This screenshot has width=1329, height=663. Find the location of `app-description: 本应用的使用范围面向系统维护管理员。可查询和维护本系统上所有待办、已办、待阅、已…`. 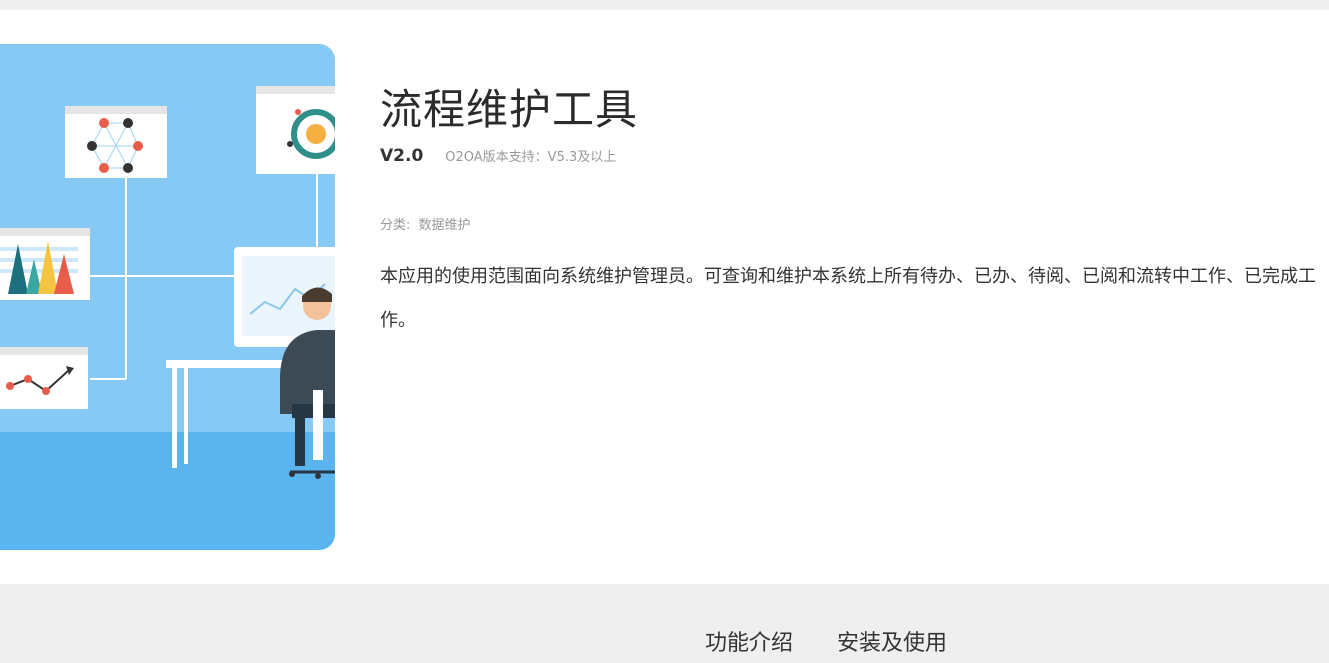

app-description: 本应用的使用范围面向系统维护管理员。可查询和维护本系统上所有待办、已办、待阅、已… is located at coordinates (848, 298).